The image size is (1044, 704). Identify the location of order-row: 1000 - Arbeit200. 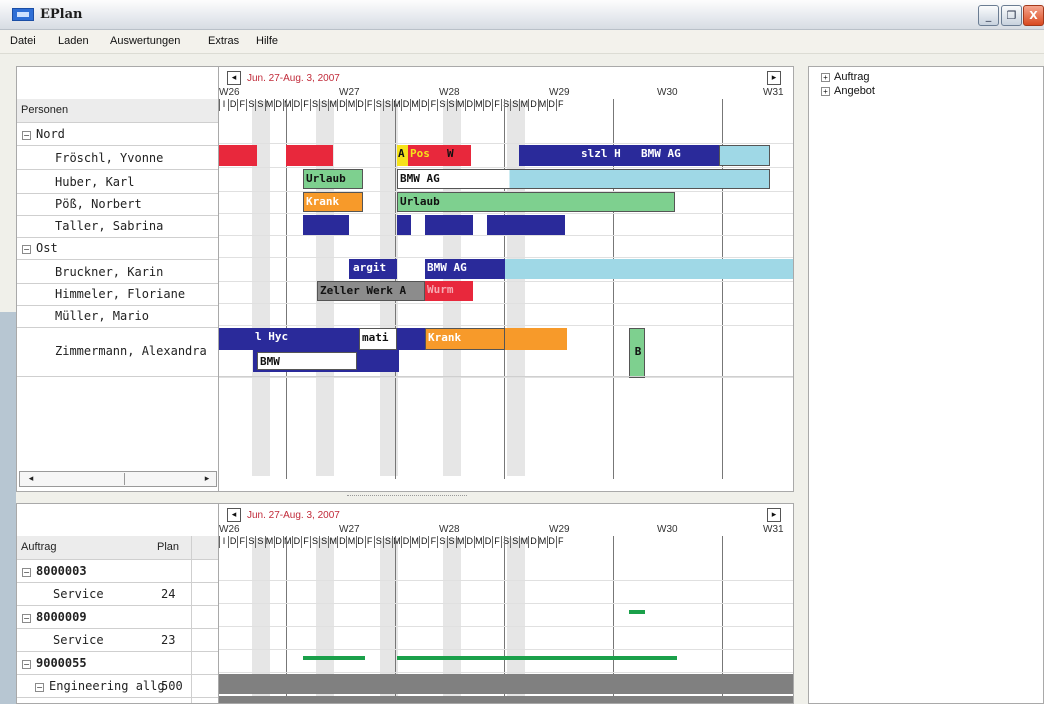
(117, 700).